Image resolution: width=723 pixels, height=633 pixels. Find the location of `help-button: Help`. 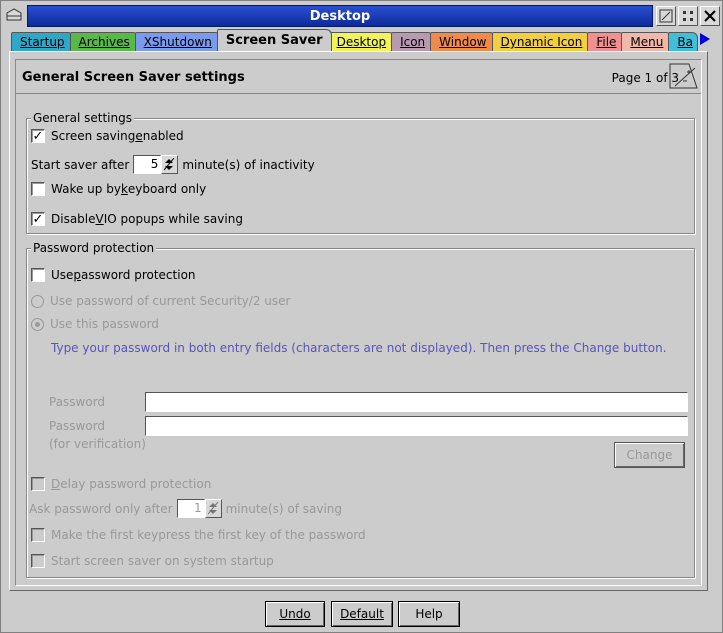

help-button: Help is located at coordinates (429, 614).